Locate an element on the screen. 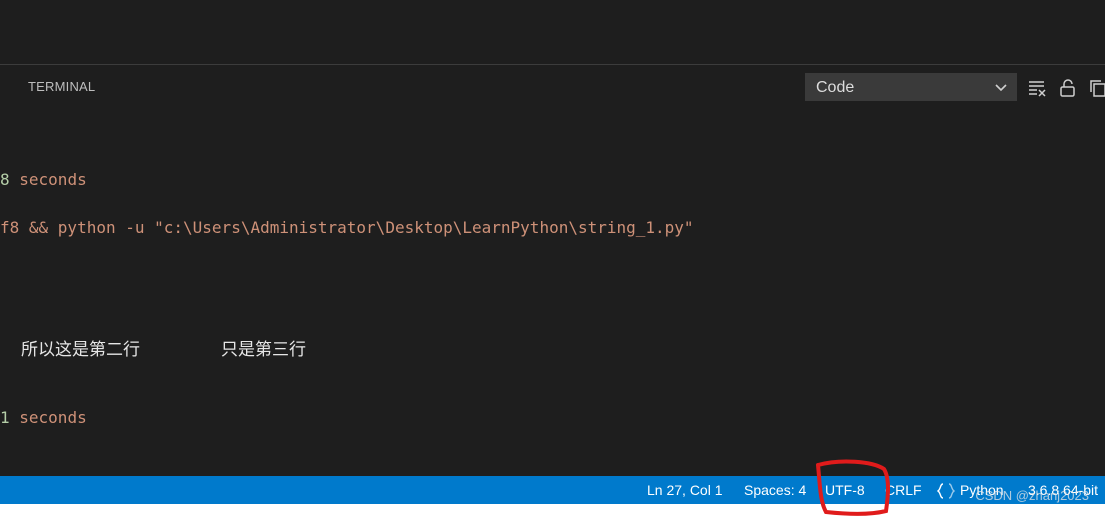 This screenshot has height=516, width=1105. output-channel-select: Code is located at coordinates (911, 87).